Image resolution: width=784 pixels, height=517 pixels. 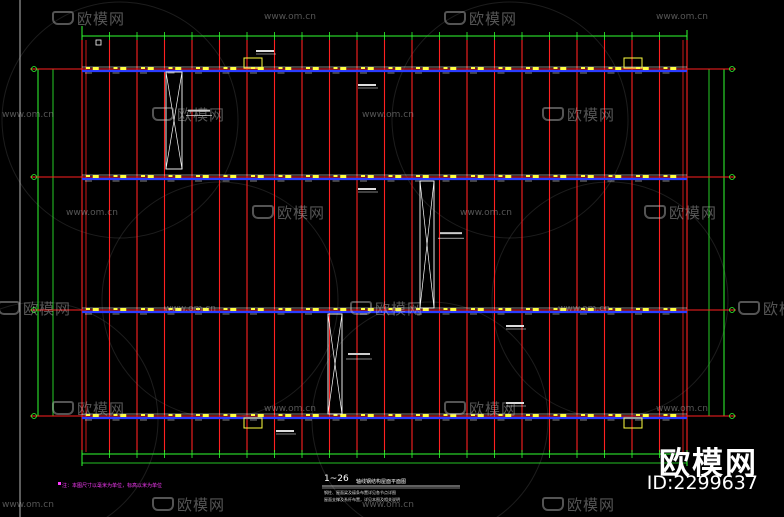 What do you see at coordinates (59, 483) in the screenshot?
I see `note-marker` at bounding box center [59, 483].